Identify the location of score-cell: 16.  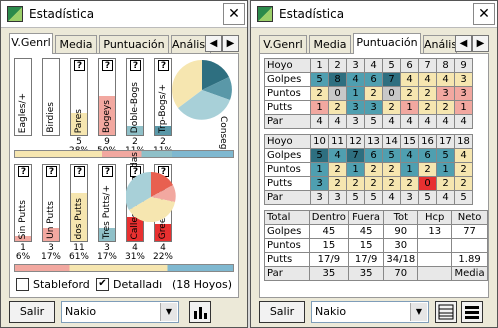
(427, 141).